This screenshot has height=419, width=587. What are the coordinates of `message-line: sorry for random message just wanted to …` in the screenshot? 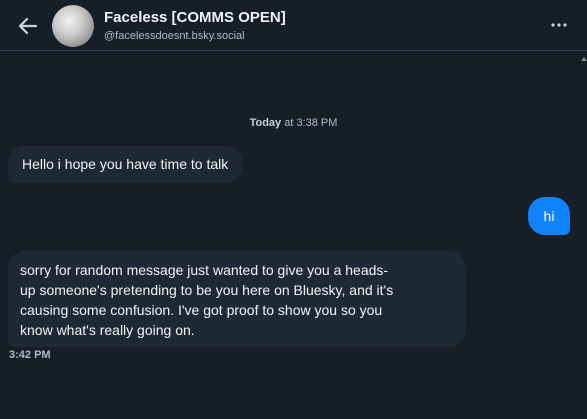 It's located at (204, 270).